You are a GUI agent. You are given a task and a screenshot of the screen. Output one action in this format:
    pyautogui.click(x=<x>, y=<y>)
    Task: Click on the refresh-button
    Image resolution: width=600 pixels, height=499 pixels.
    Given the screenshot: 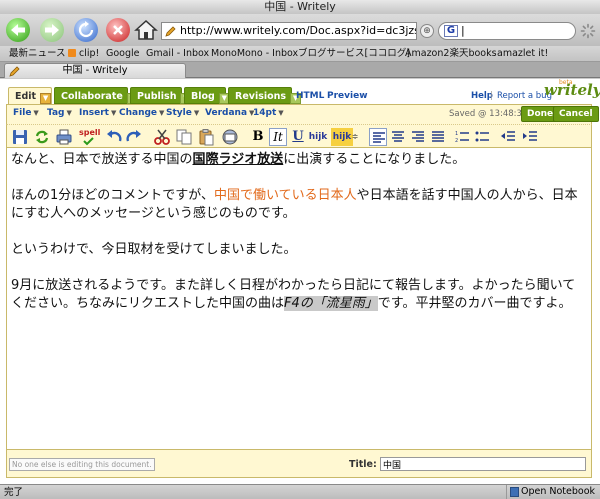 What is the action you would take?
    pyautogui.click(x=42, y=137)
    